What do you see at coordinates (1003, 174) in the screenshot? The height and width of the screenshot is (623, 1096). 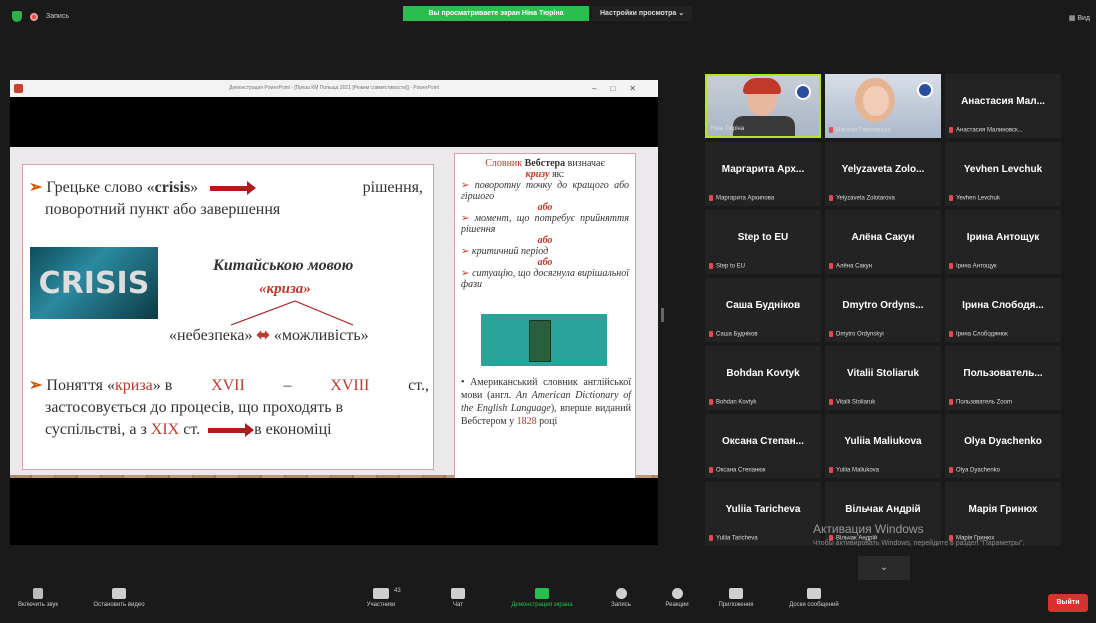 I see `participant-tile: Yevhen Levchuk Yevhen Levchuk` at bounding box center [1003, 174].